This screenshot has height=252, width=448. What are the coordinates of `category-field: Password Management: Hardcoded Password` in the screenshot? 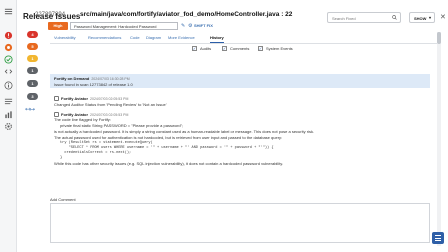 It's located at (124, 26).